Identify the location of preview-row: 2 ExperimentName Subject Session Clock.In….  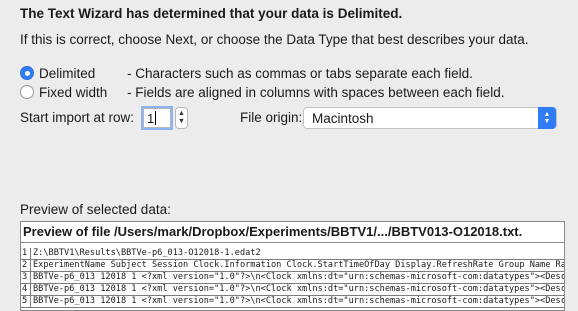
(292, 266).